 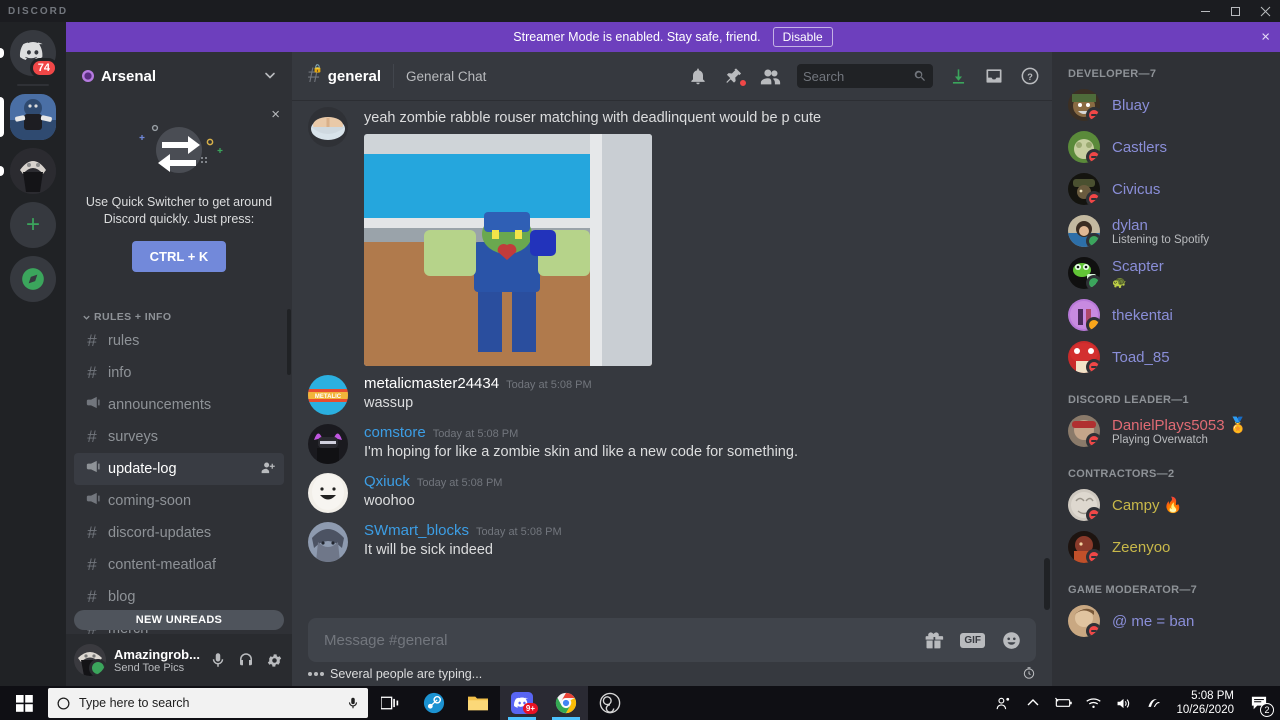 I want to click on channel-item-surveys: # surveys, so click(x=179, y=437).